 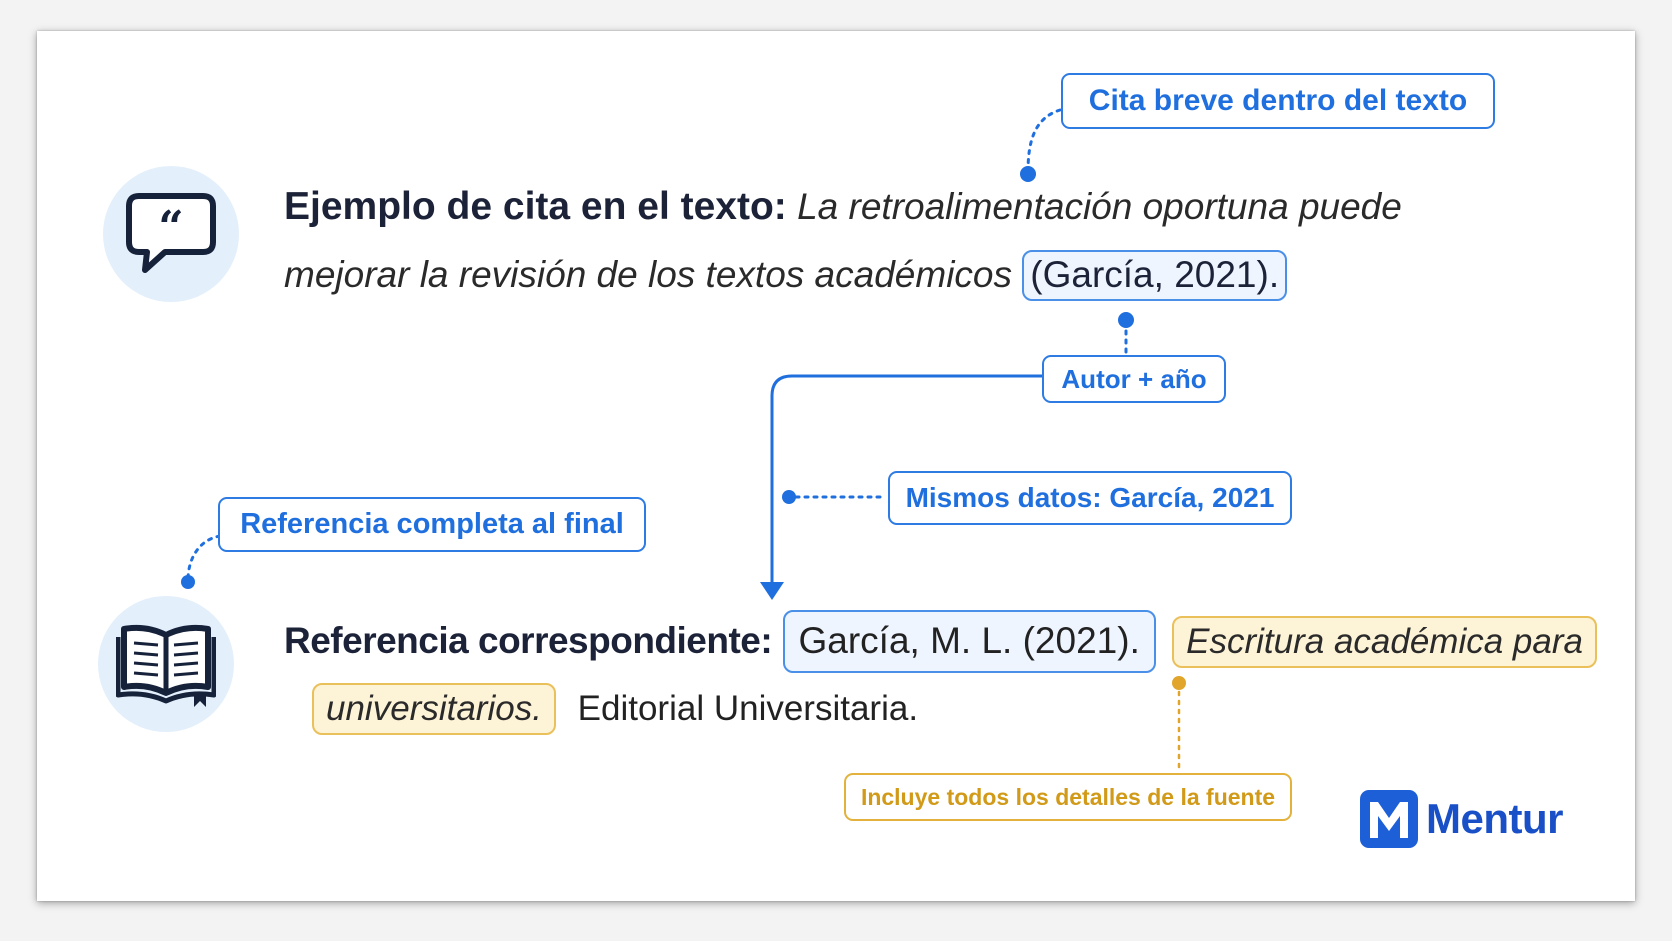 What do you see at coordinates (1155, 275) in the screenshot?
I see `citation-highlight: (García, 2021).` at bounding box center [1155, 275].